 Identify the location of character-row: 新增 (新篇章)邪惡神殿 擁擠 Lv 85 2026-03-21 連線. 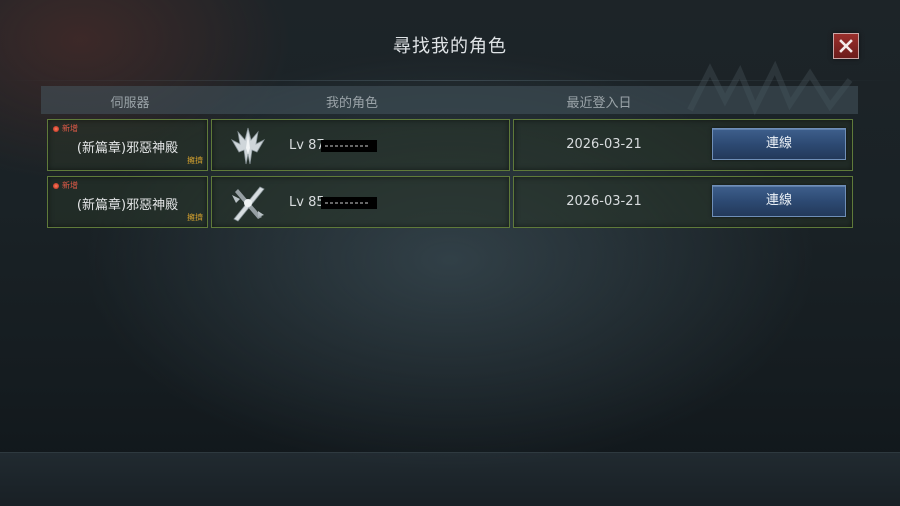
(450, 202).